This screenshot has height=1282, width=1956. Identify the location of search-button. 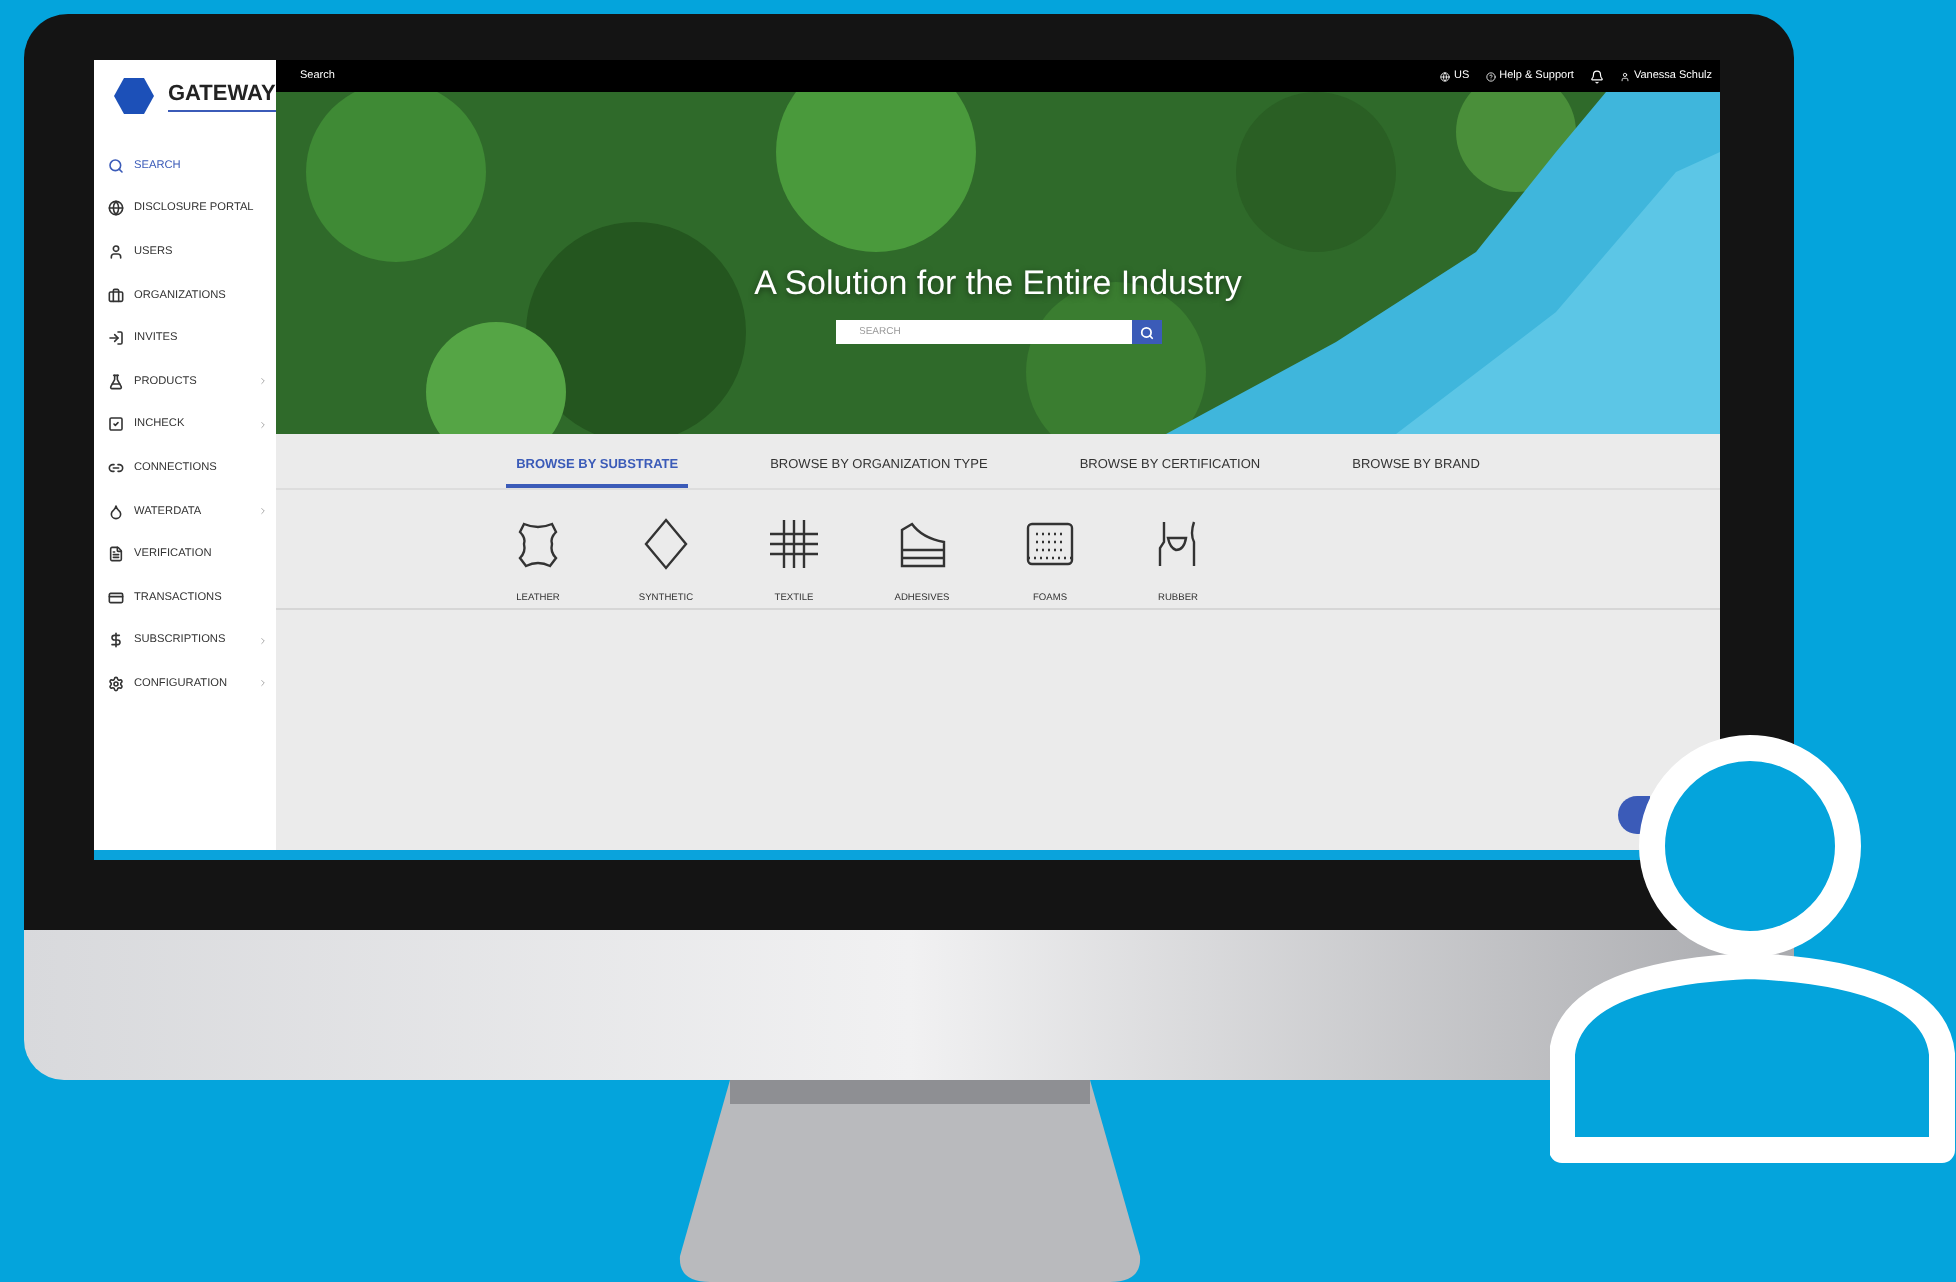
(1146, 332).